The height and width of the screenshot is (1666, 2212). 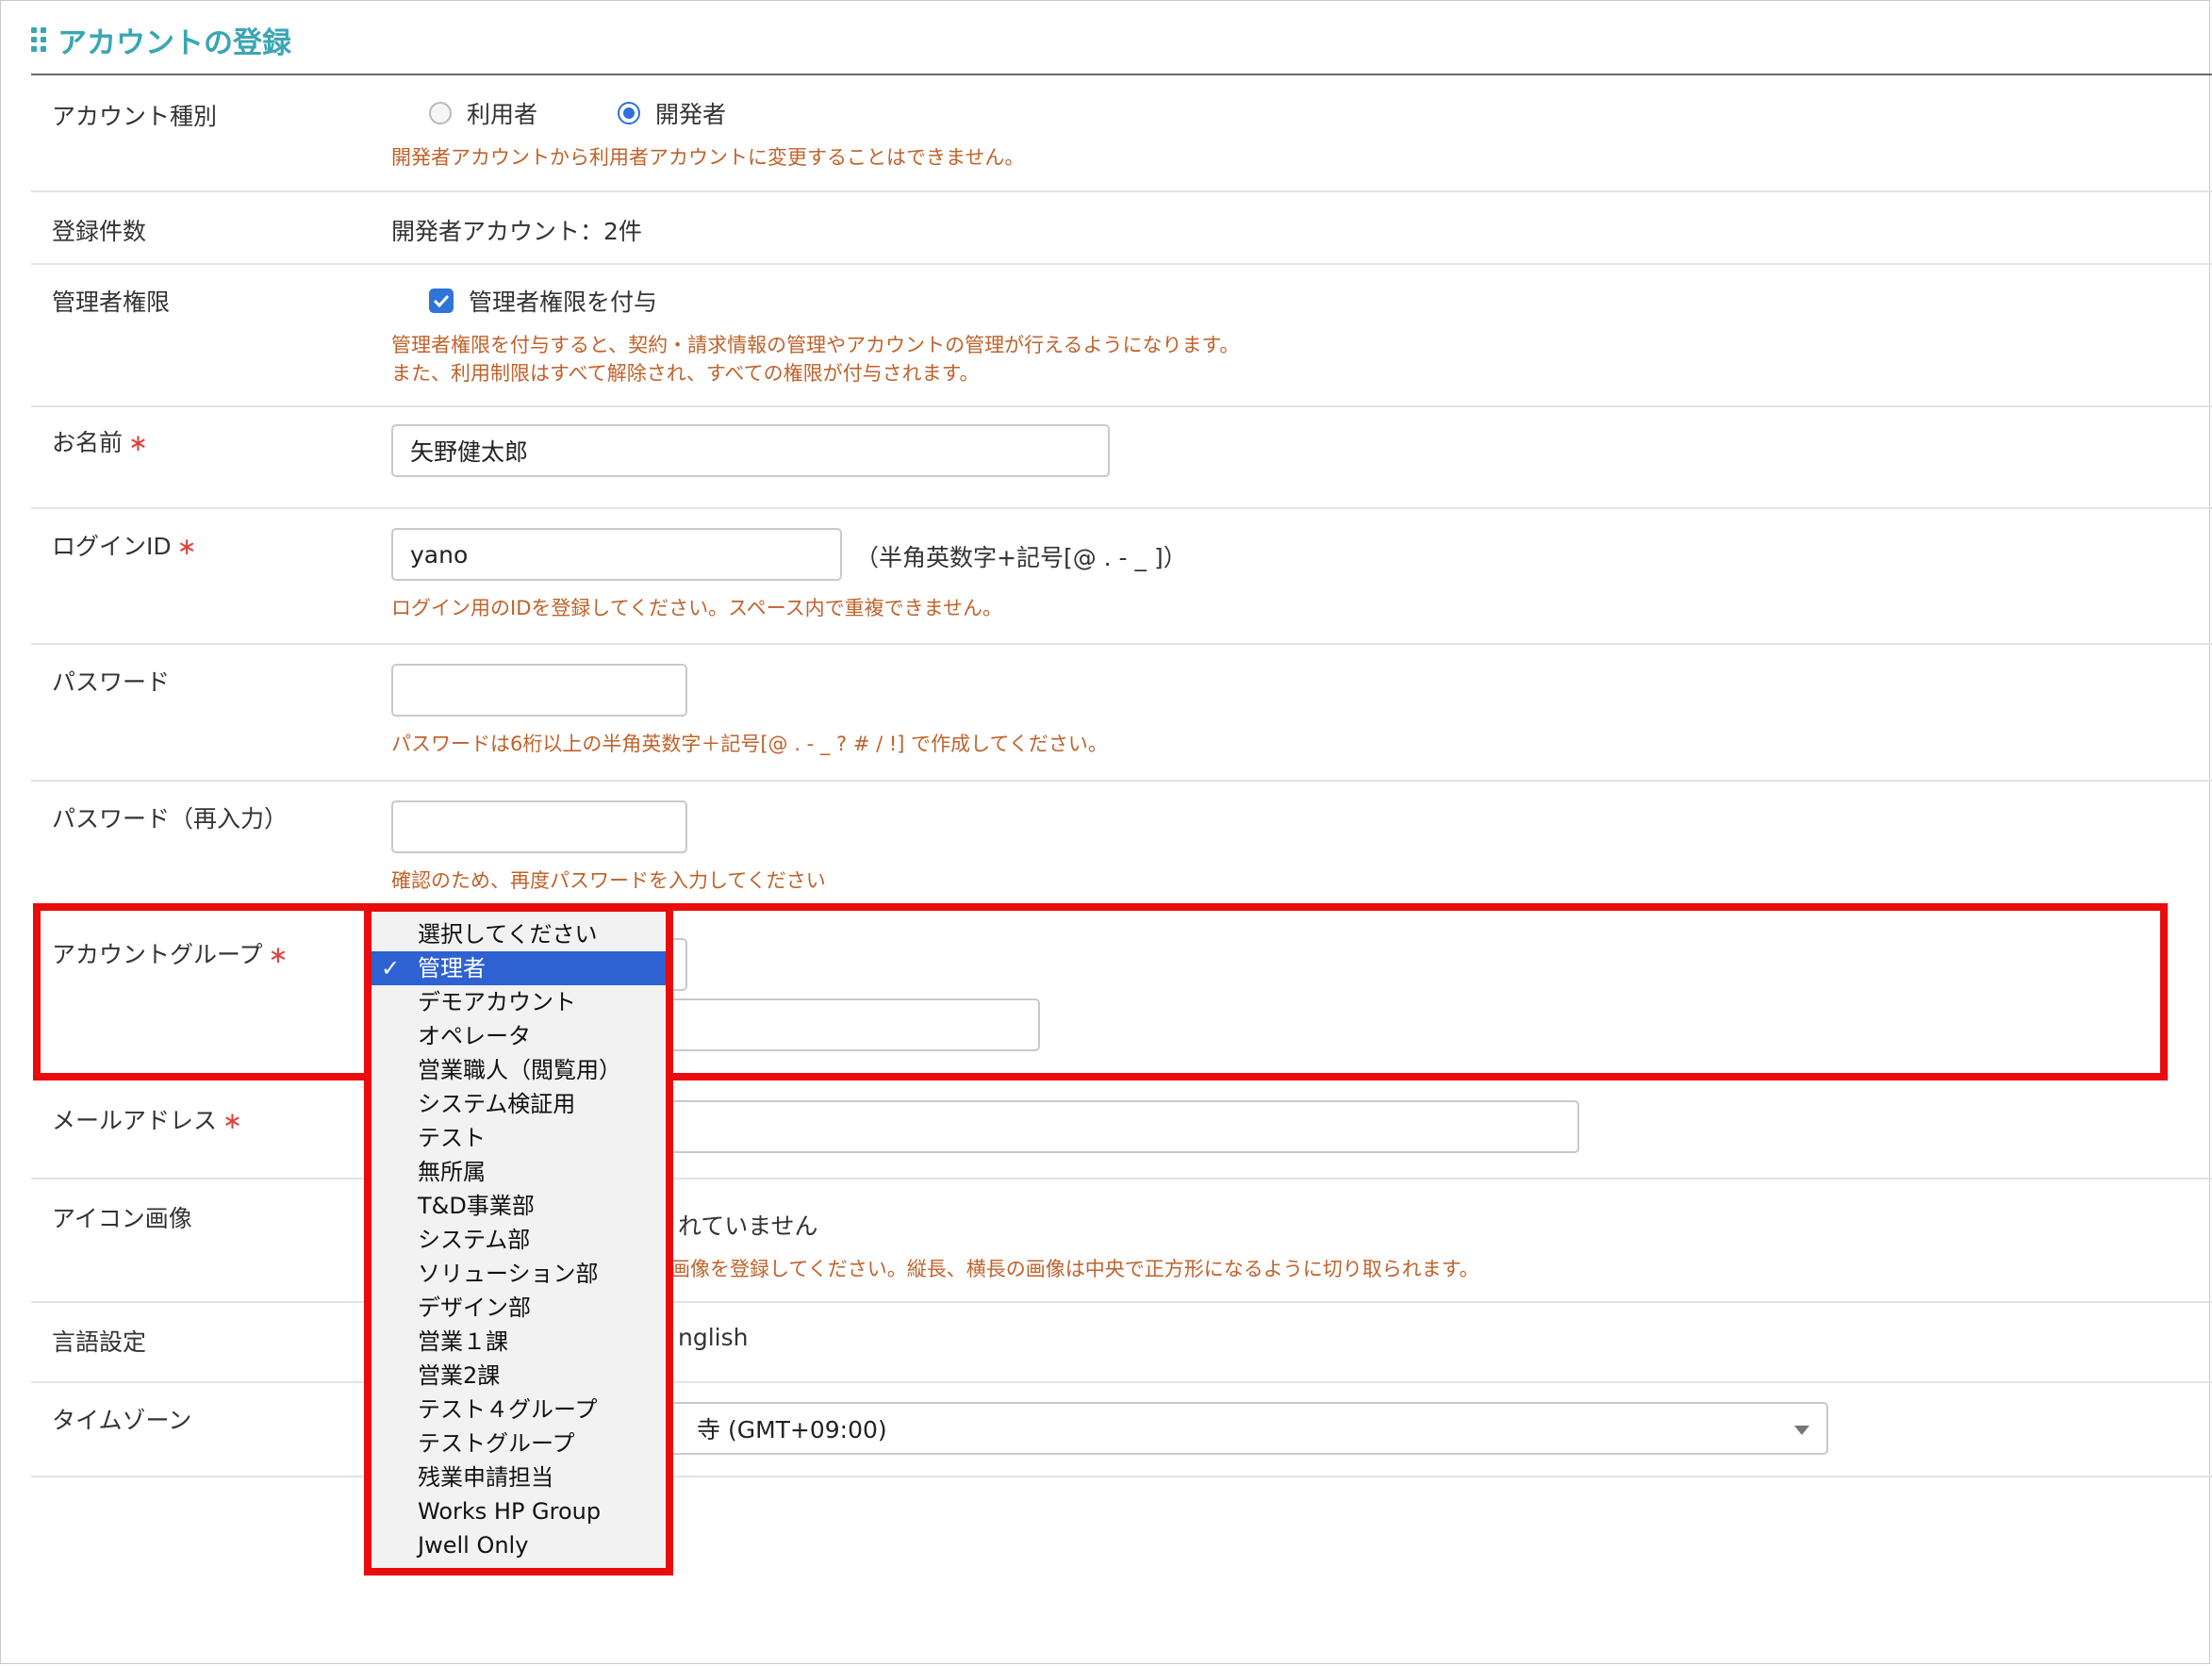 What do you see at coordinates (99, 231) in the screenshot?
I see `registered-count-label: 登録件数` at bounding box center [99, 231].